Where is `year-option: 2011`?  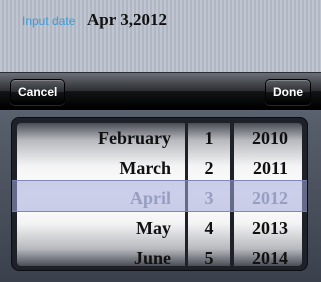
year-option: 2011 is located at coordinates (268, 168).